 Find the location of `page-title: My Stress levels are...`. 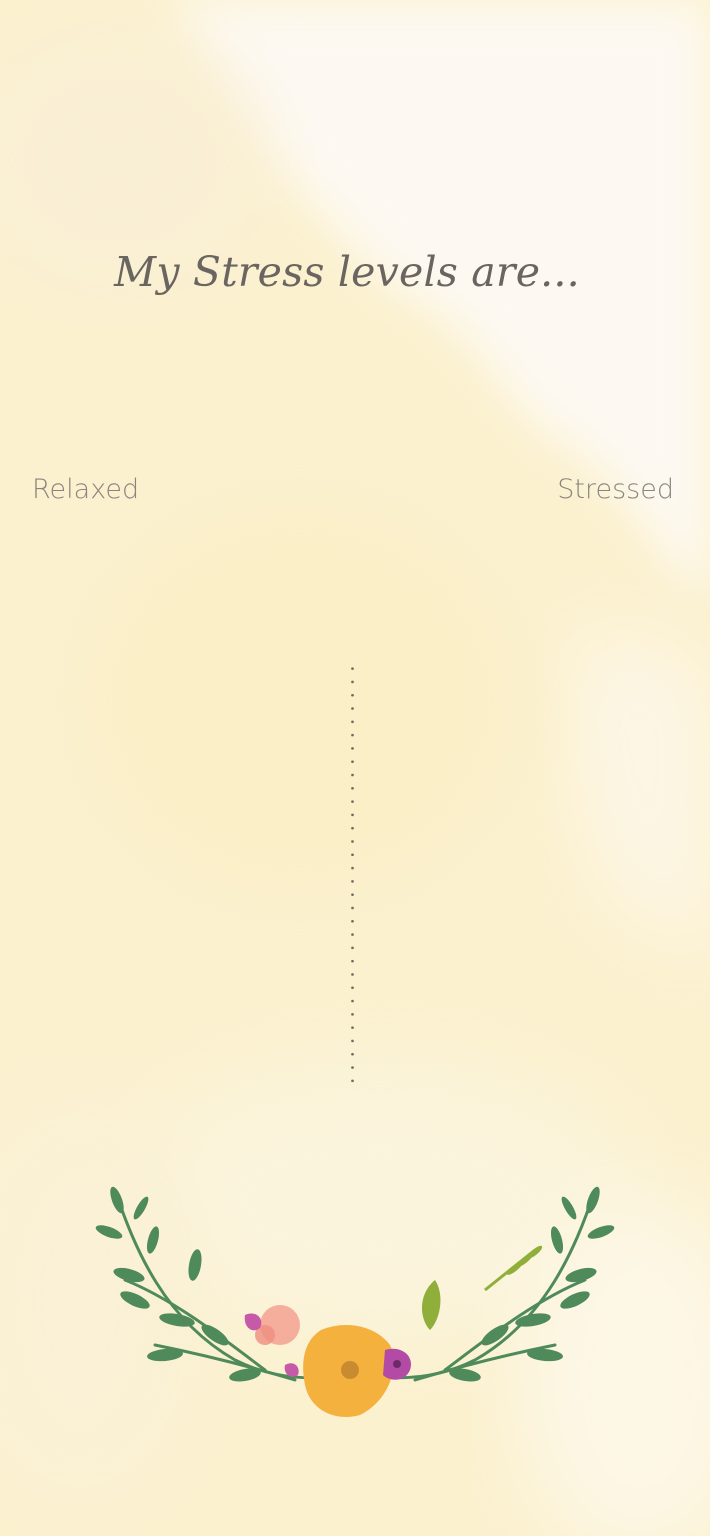

page-title: My Stress levels are... is located at coordinates (347, 272).